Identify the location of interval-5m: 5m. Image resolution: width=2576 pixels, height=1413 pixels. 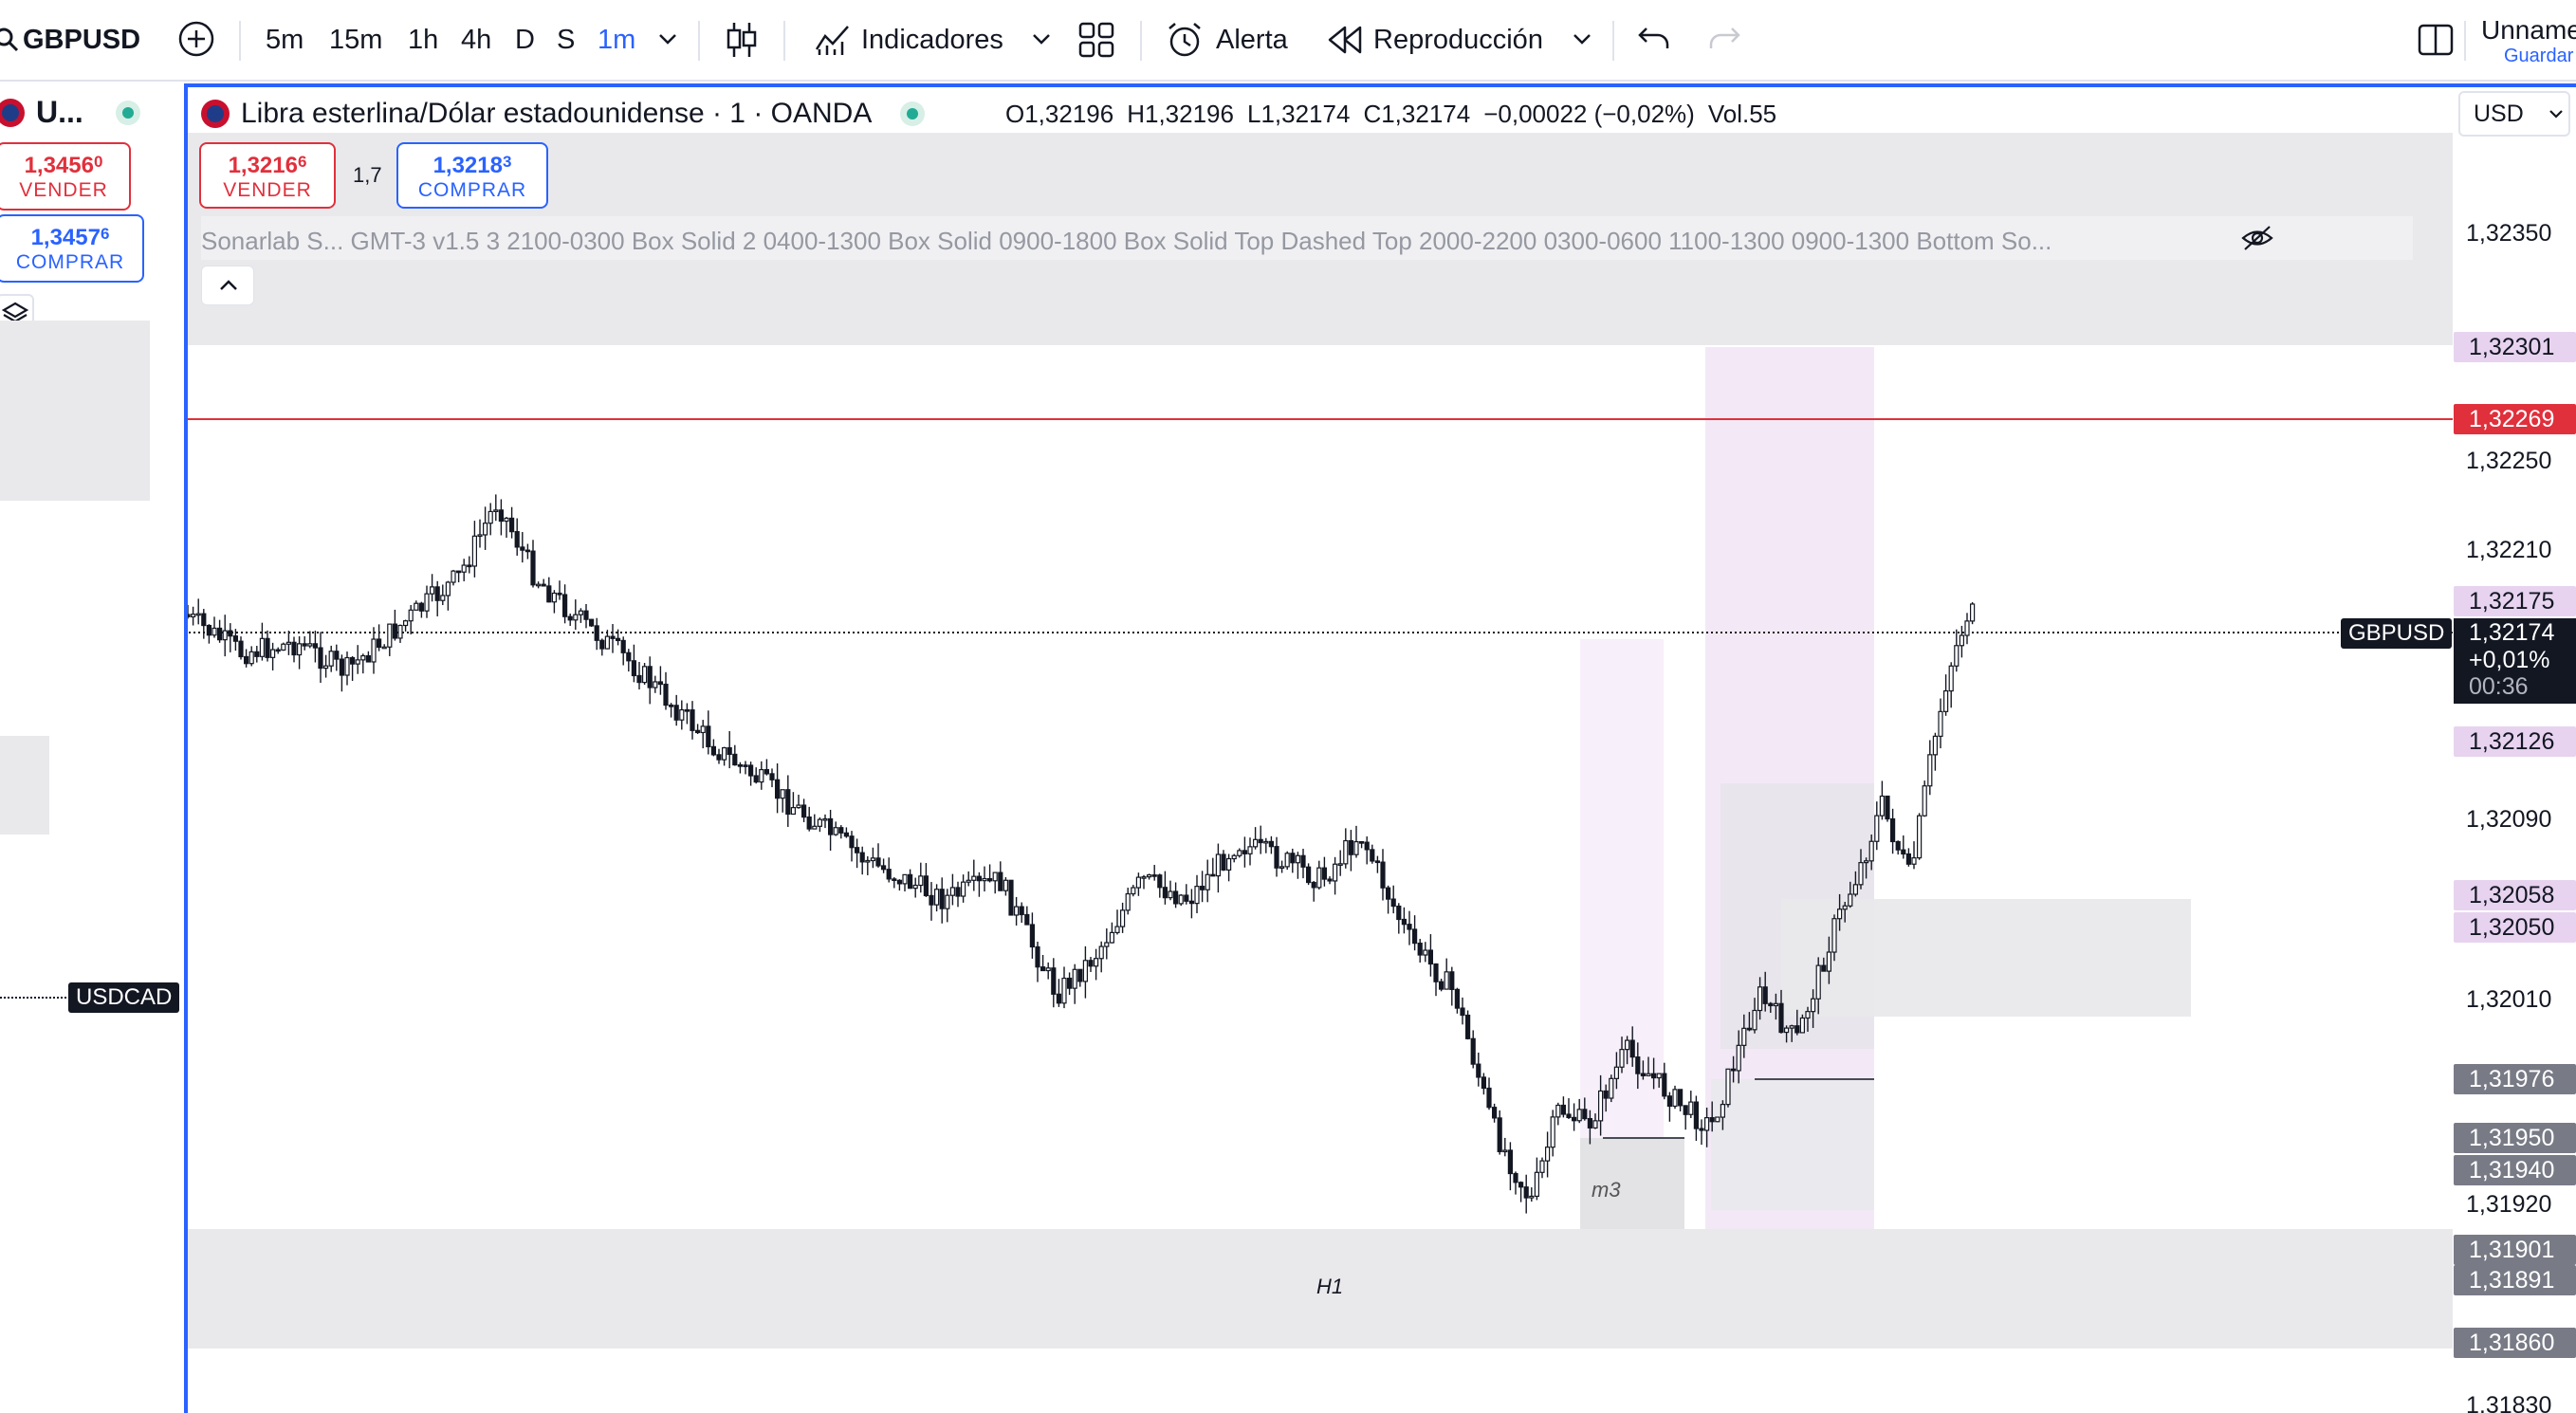
(285, 40).